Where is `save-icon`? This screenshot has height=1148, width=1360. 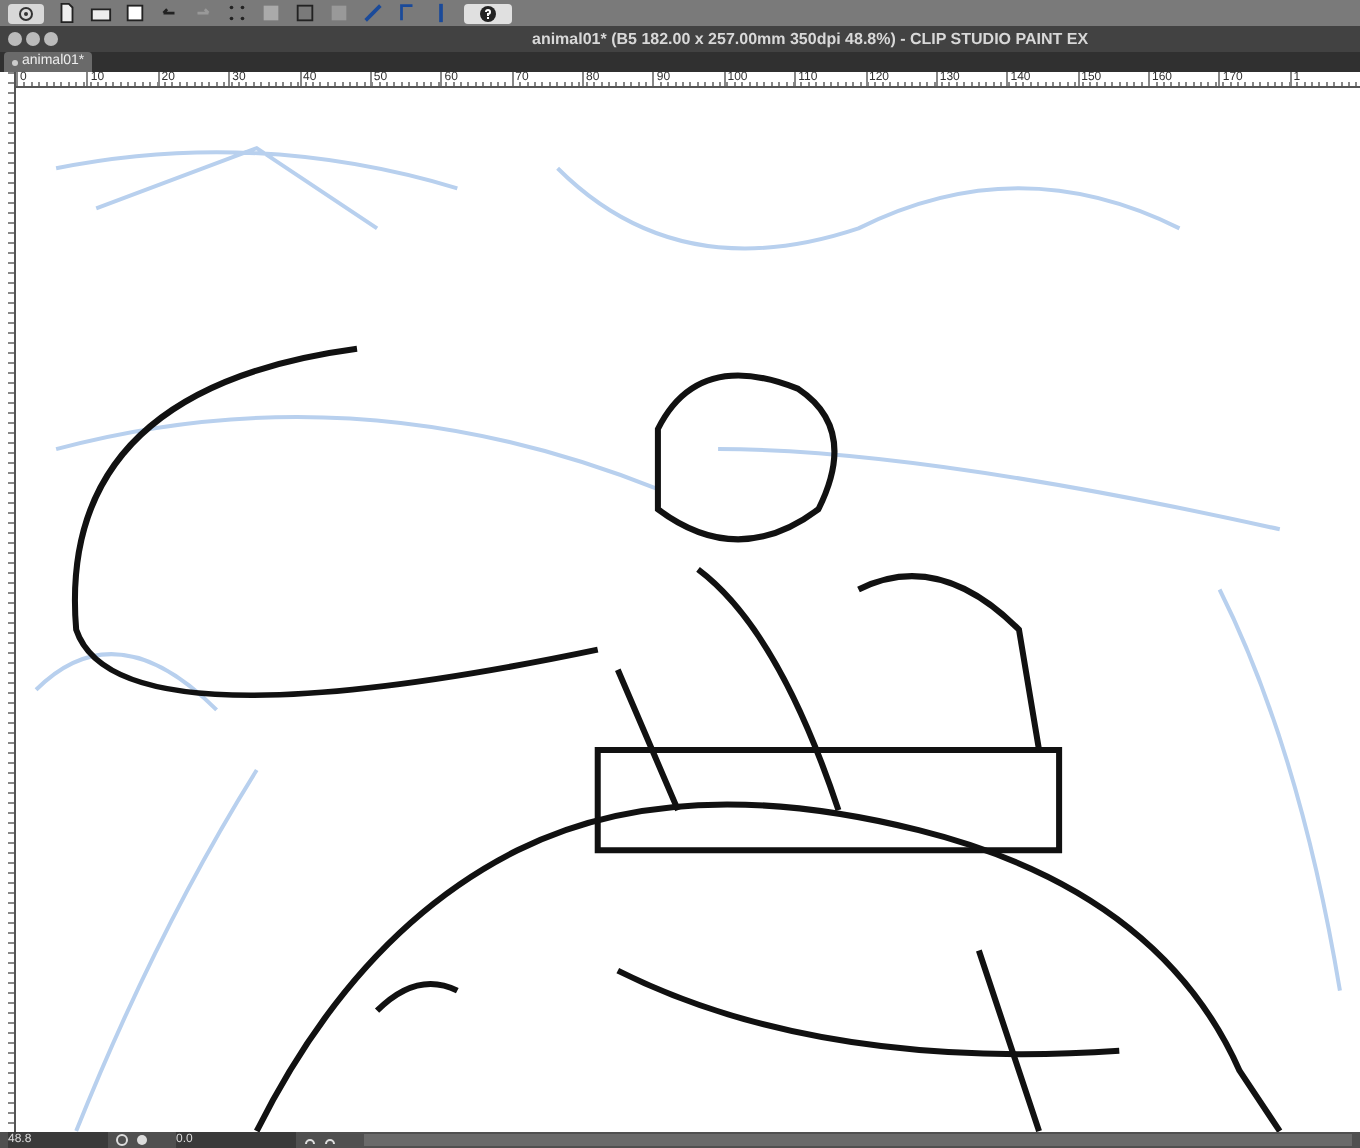 save-icon is located at coordinates (135, 13).